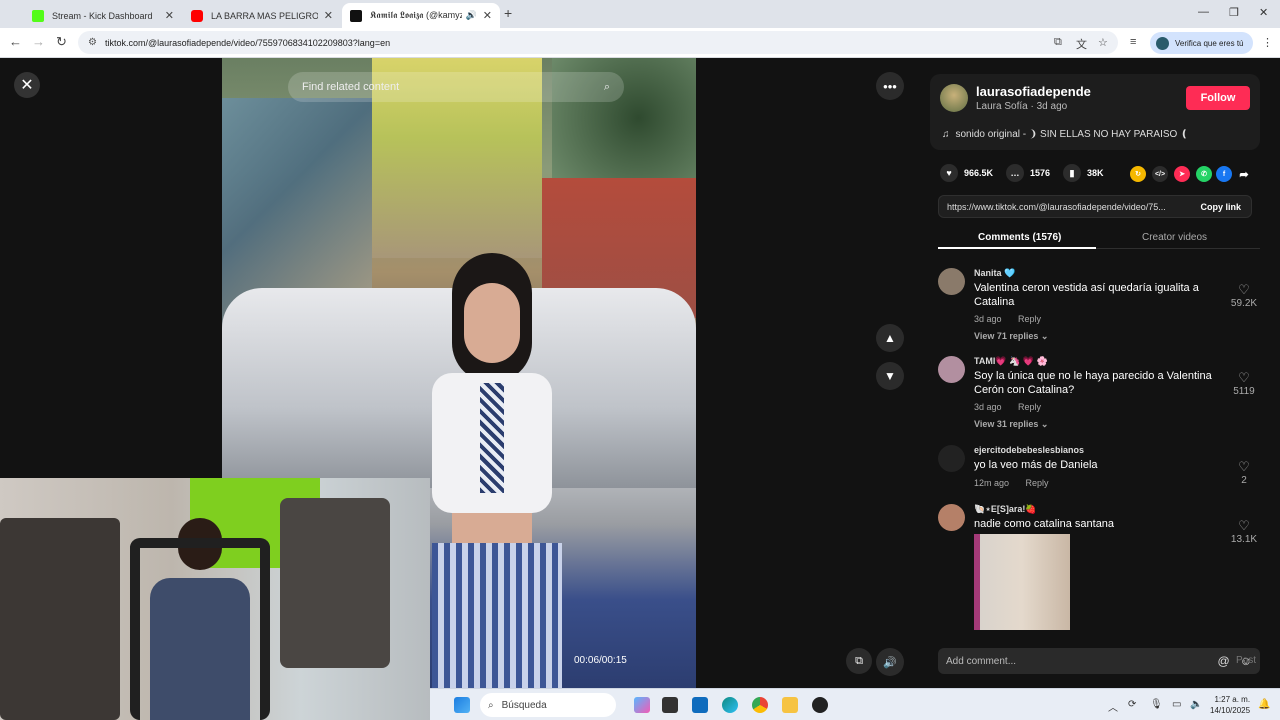 The height and width of the screenshot is (720, 1280). I want to click on whatsapp-icon: ✆, so click(1204, 174).